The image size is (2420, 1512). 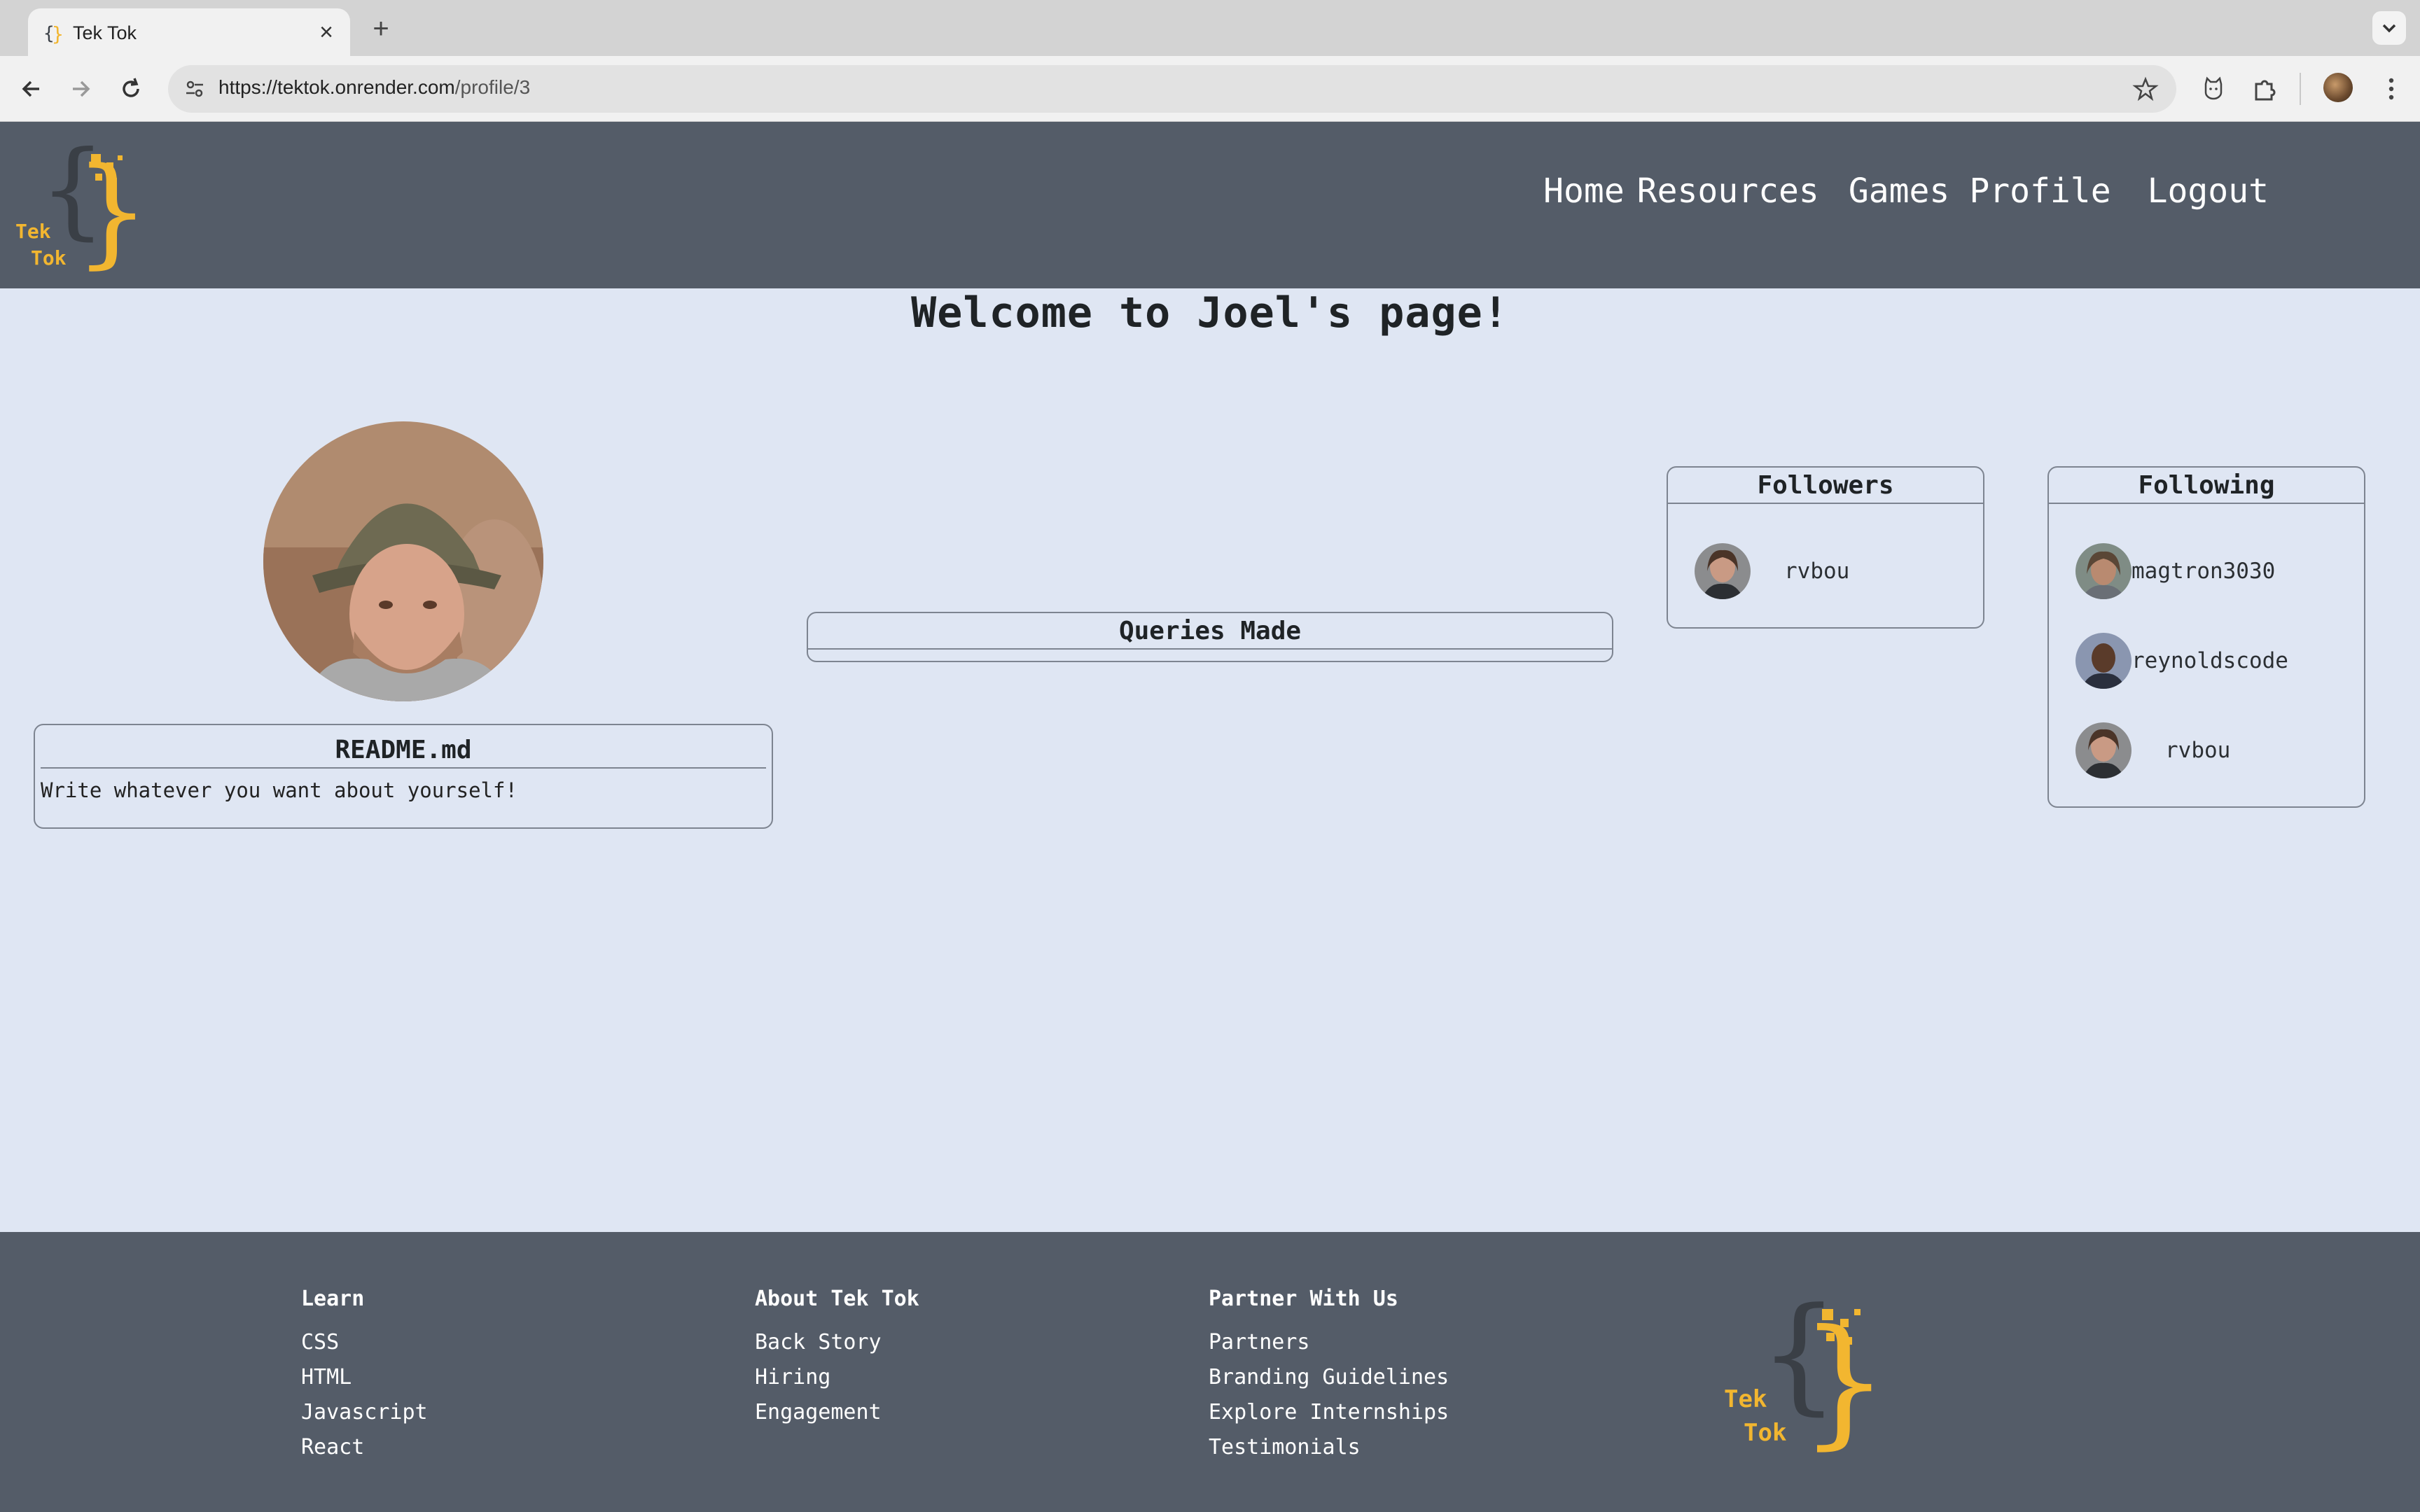 I want to click on footer-learn-title: Learn, so click(x=333, y=1299).